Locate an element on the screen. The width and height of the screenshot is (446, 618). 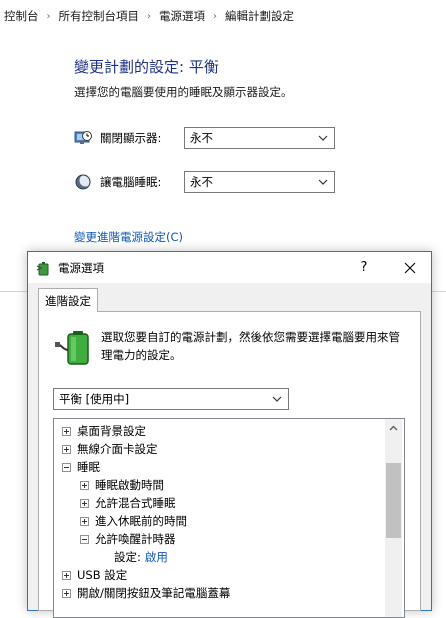
scroll-up-button is located at coordinates (393, 427).